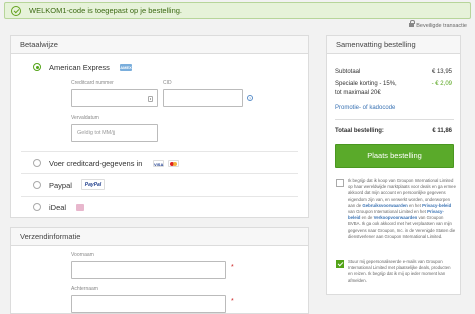  Describe the element at coordinates (60, 185) in the screenshot. I see `paypal-label: Paypal` at that location.